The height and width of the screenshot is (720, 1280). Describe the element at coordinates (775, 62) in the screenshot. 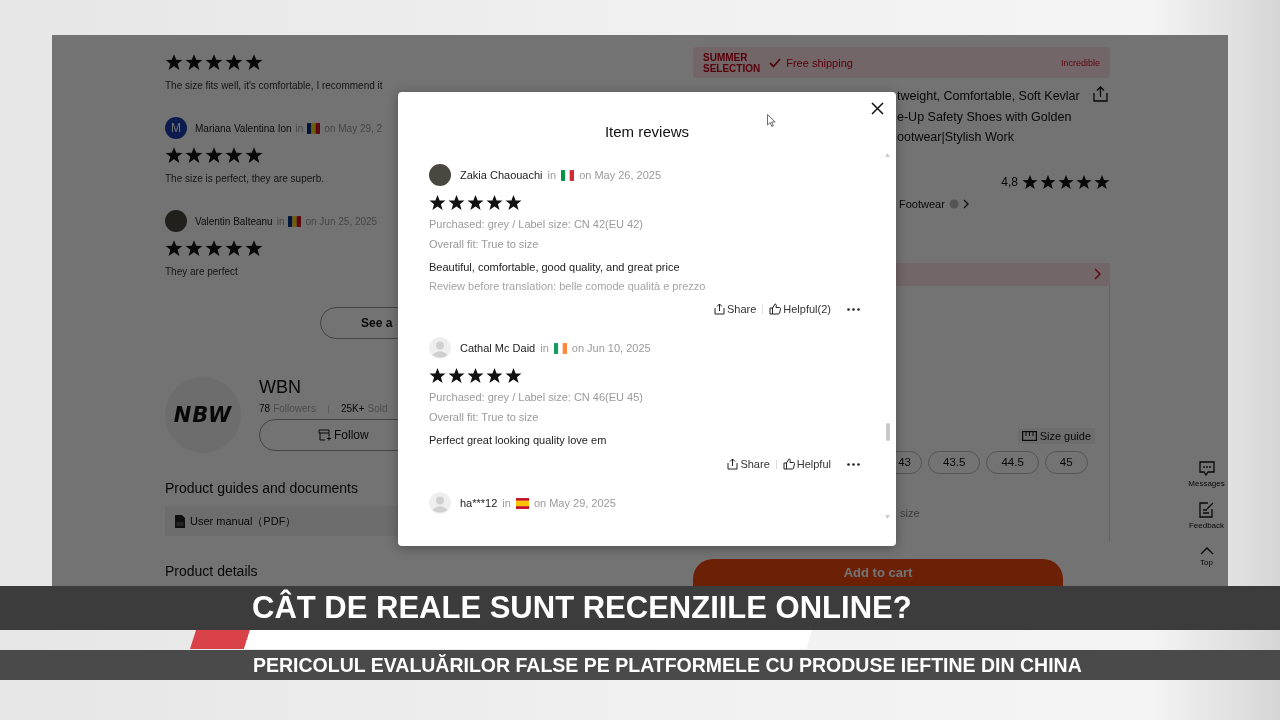

I see `check-icon` at that location.